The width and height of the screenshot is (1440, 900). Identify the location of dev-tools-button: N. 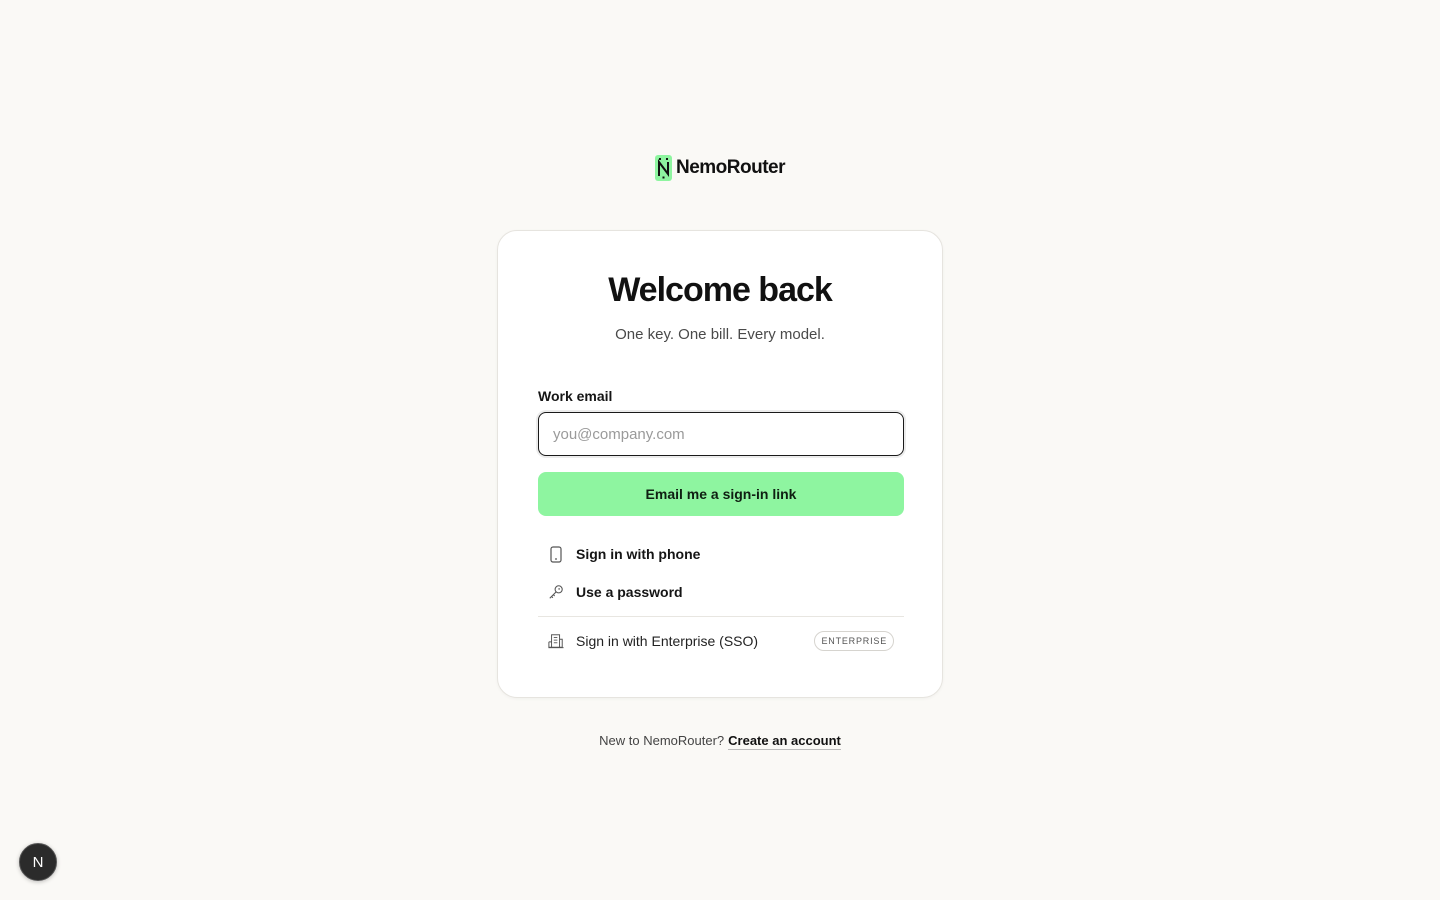
(38, 862).